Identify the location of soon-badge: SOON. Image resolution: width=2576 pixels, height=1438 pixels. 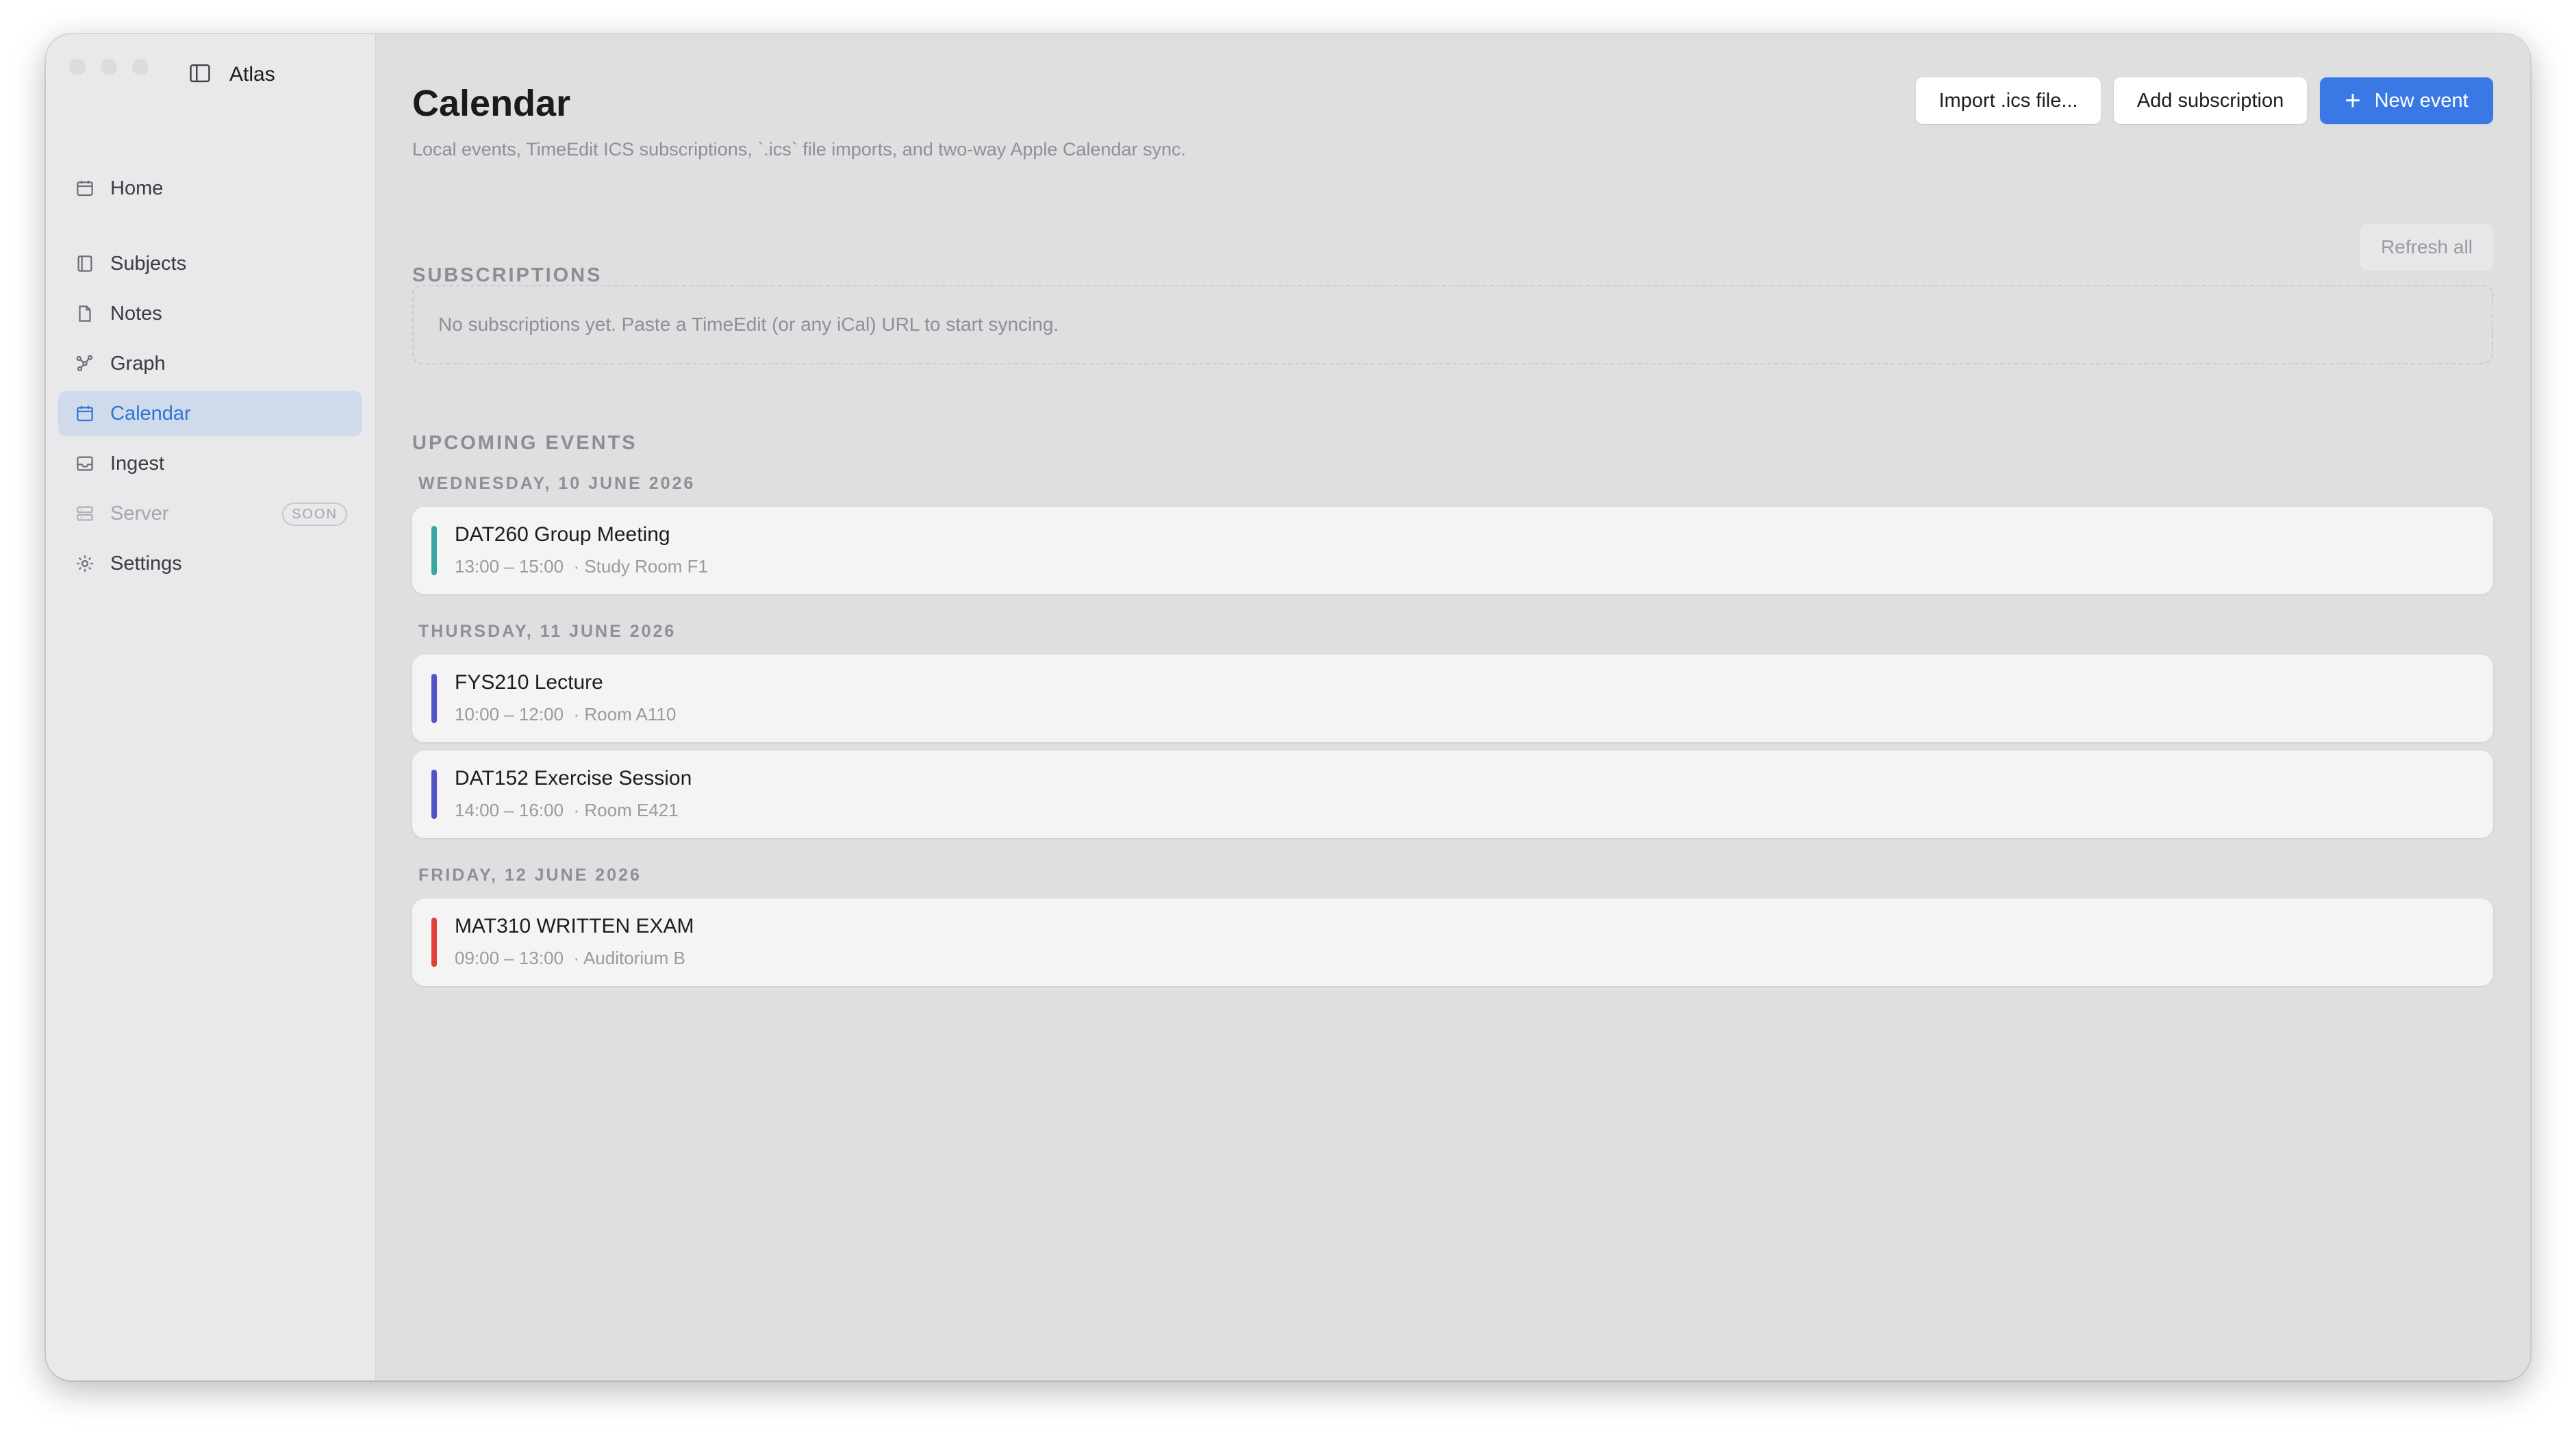
(314, 514).